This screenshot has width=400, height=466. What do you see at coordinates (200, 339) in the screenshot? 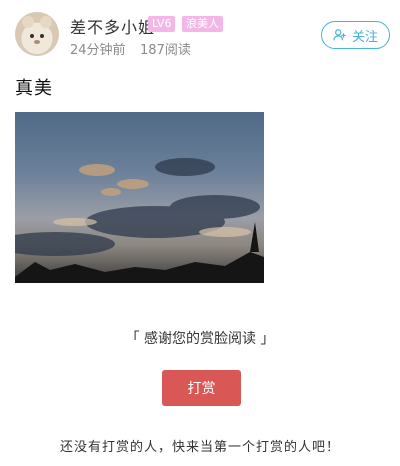
I see `thanks-text: 「 感谢您的赏脸阅读 」` at bounding box center [200, 339].